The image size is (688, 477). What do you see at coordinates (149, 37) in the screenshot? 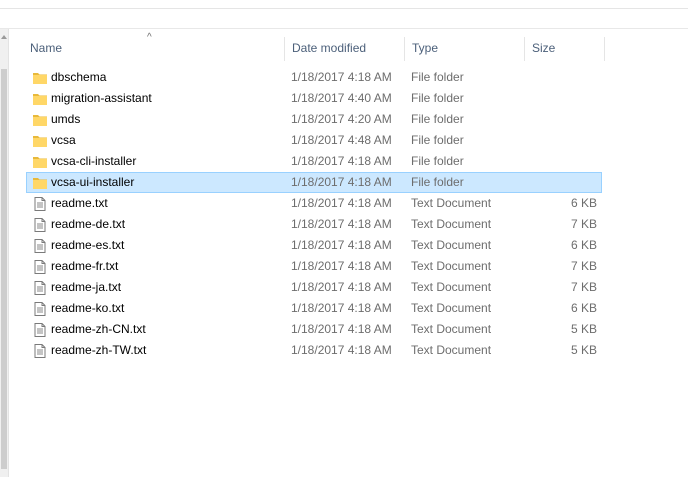
I see `sort-ascending-icon: ^` at bounding box center [149, 37].